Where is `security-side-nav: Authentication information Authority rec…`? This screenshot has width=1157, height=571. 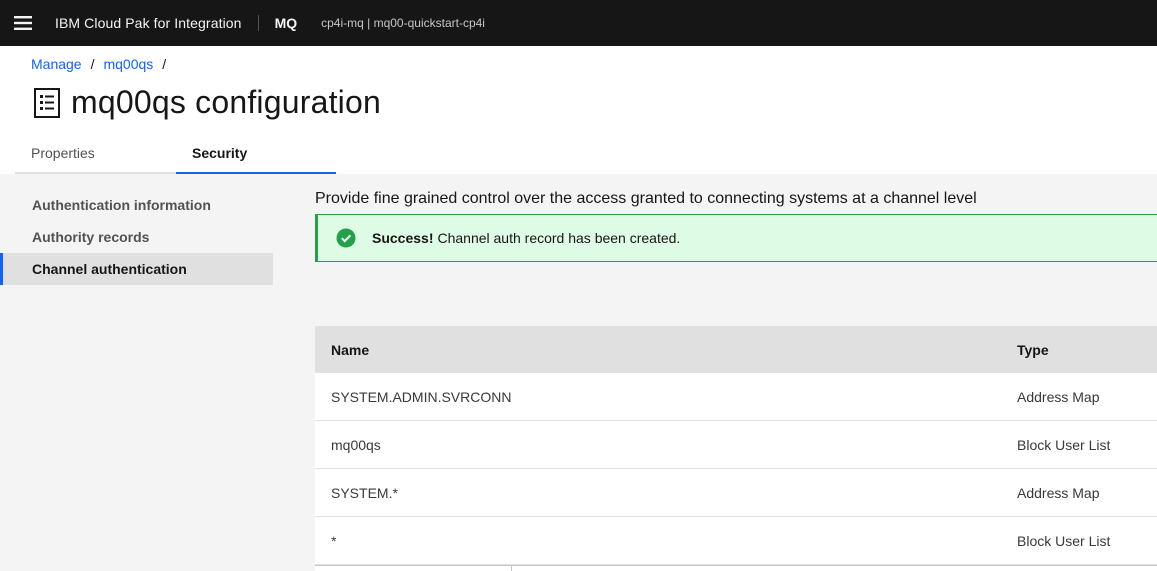 security-side-nav: Authentication information Authority rec… is located at coordinates (136, 237).